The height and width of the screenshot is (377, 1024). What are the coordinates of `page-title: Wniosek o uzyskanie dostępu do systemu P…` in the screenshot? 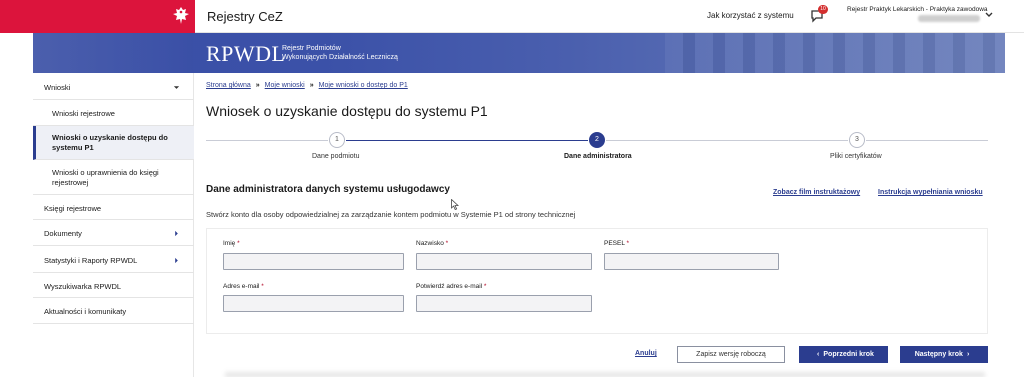 It's located at (347, 111).